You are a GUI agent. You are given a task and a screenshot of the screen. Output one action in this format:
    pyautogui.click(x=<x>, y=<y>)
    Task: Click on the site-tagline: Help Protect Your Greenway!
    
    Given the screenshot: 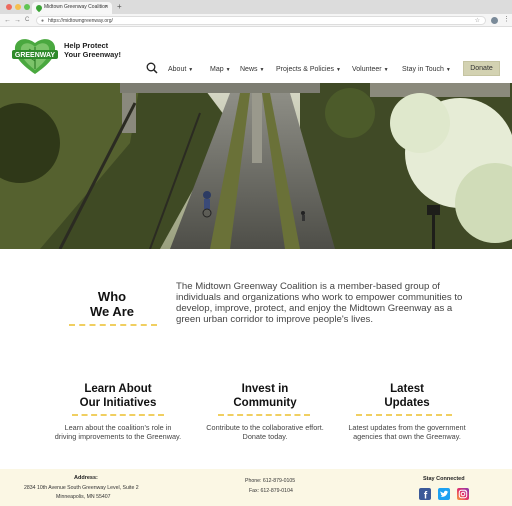 What is the action you would take?
    pyautogui.click(x=92, y=50)
    